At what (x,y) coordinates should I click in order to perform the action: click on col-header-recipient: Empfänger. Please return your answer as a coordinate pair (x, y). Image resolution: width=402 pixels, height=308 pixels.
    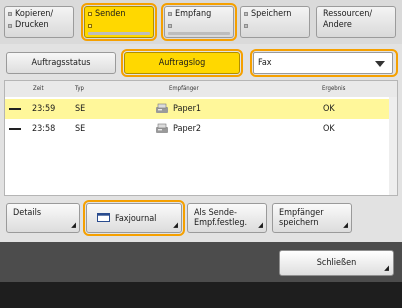
    Looking at the image, I should click on (184, 88).